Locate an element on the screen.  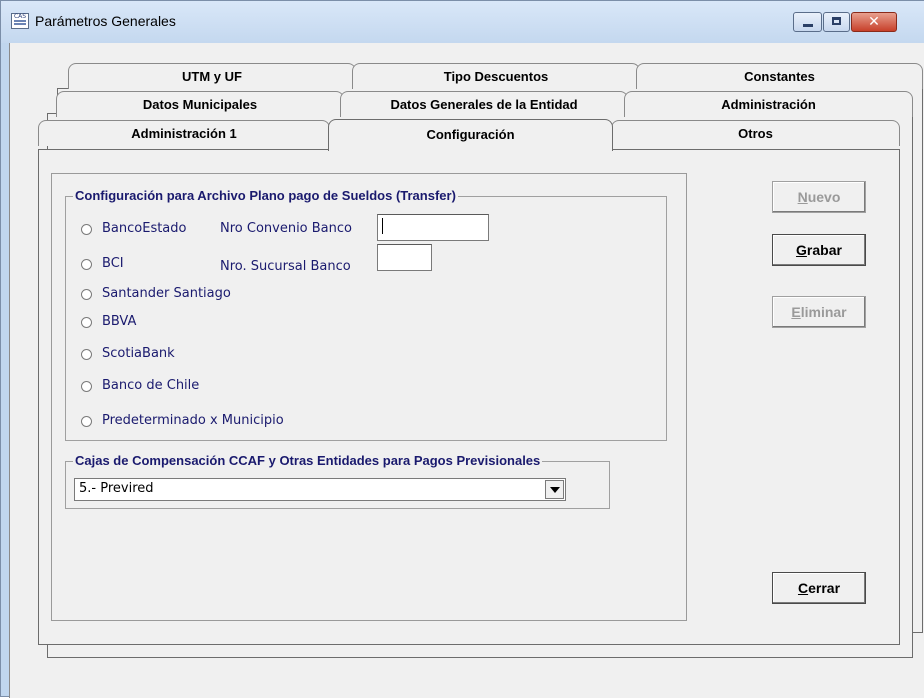
convenio-input is located at coordinates (433, 227).